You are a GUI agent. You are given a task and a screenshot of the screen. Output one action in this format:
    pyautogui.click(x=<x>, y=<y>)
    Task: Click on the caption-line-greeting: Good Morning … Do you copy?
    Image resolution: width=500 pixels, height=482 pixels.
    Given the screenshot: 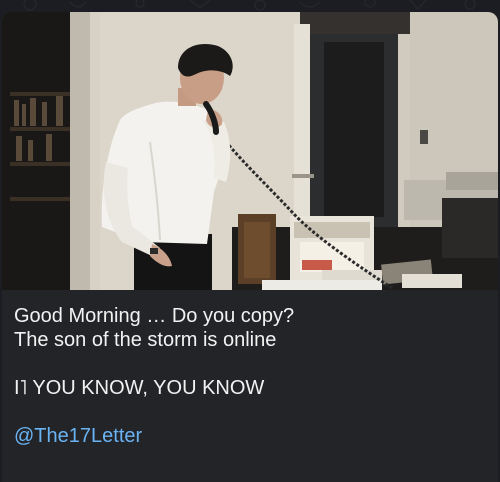 What is the action you would take?
    pyautogui.click(x=154, y=316)
    